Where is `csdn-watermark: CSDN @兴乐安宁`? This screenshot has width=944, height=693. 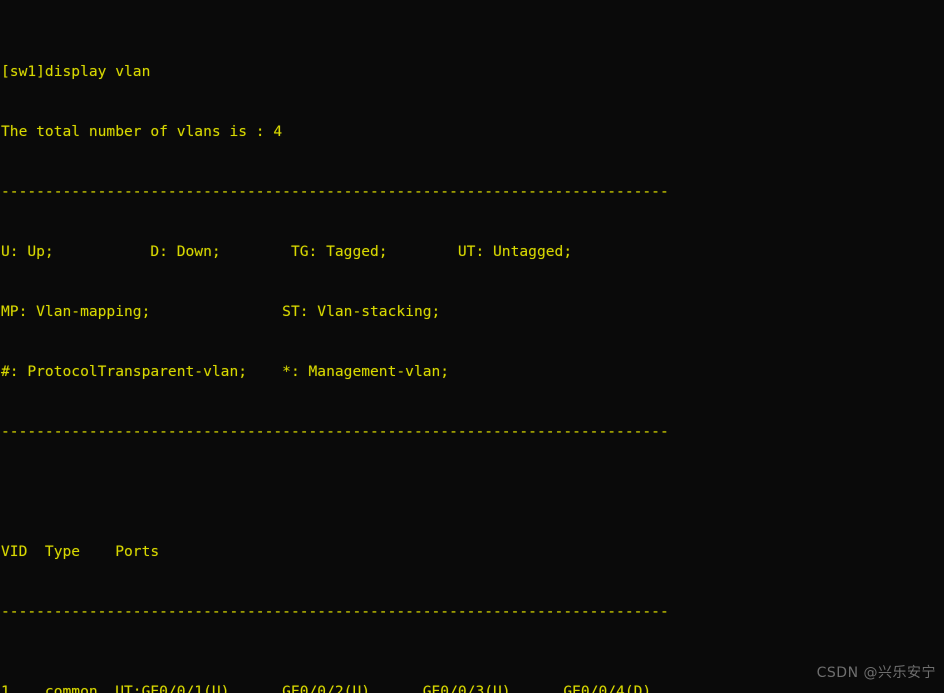 csdn-watermark: CSDN @兴乐安宁 is located at coordinates (876, 673).